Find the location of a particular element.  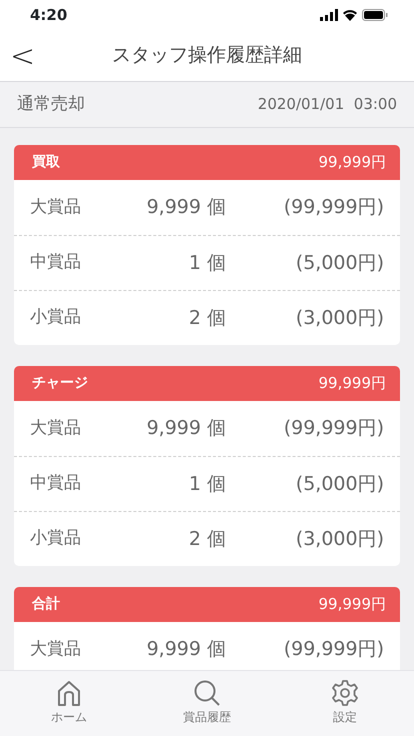

tab-button: ホーム is located at coordinates (69, 703).